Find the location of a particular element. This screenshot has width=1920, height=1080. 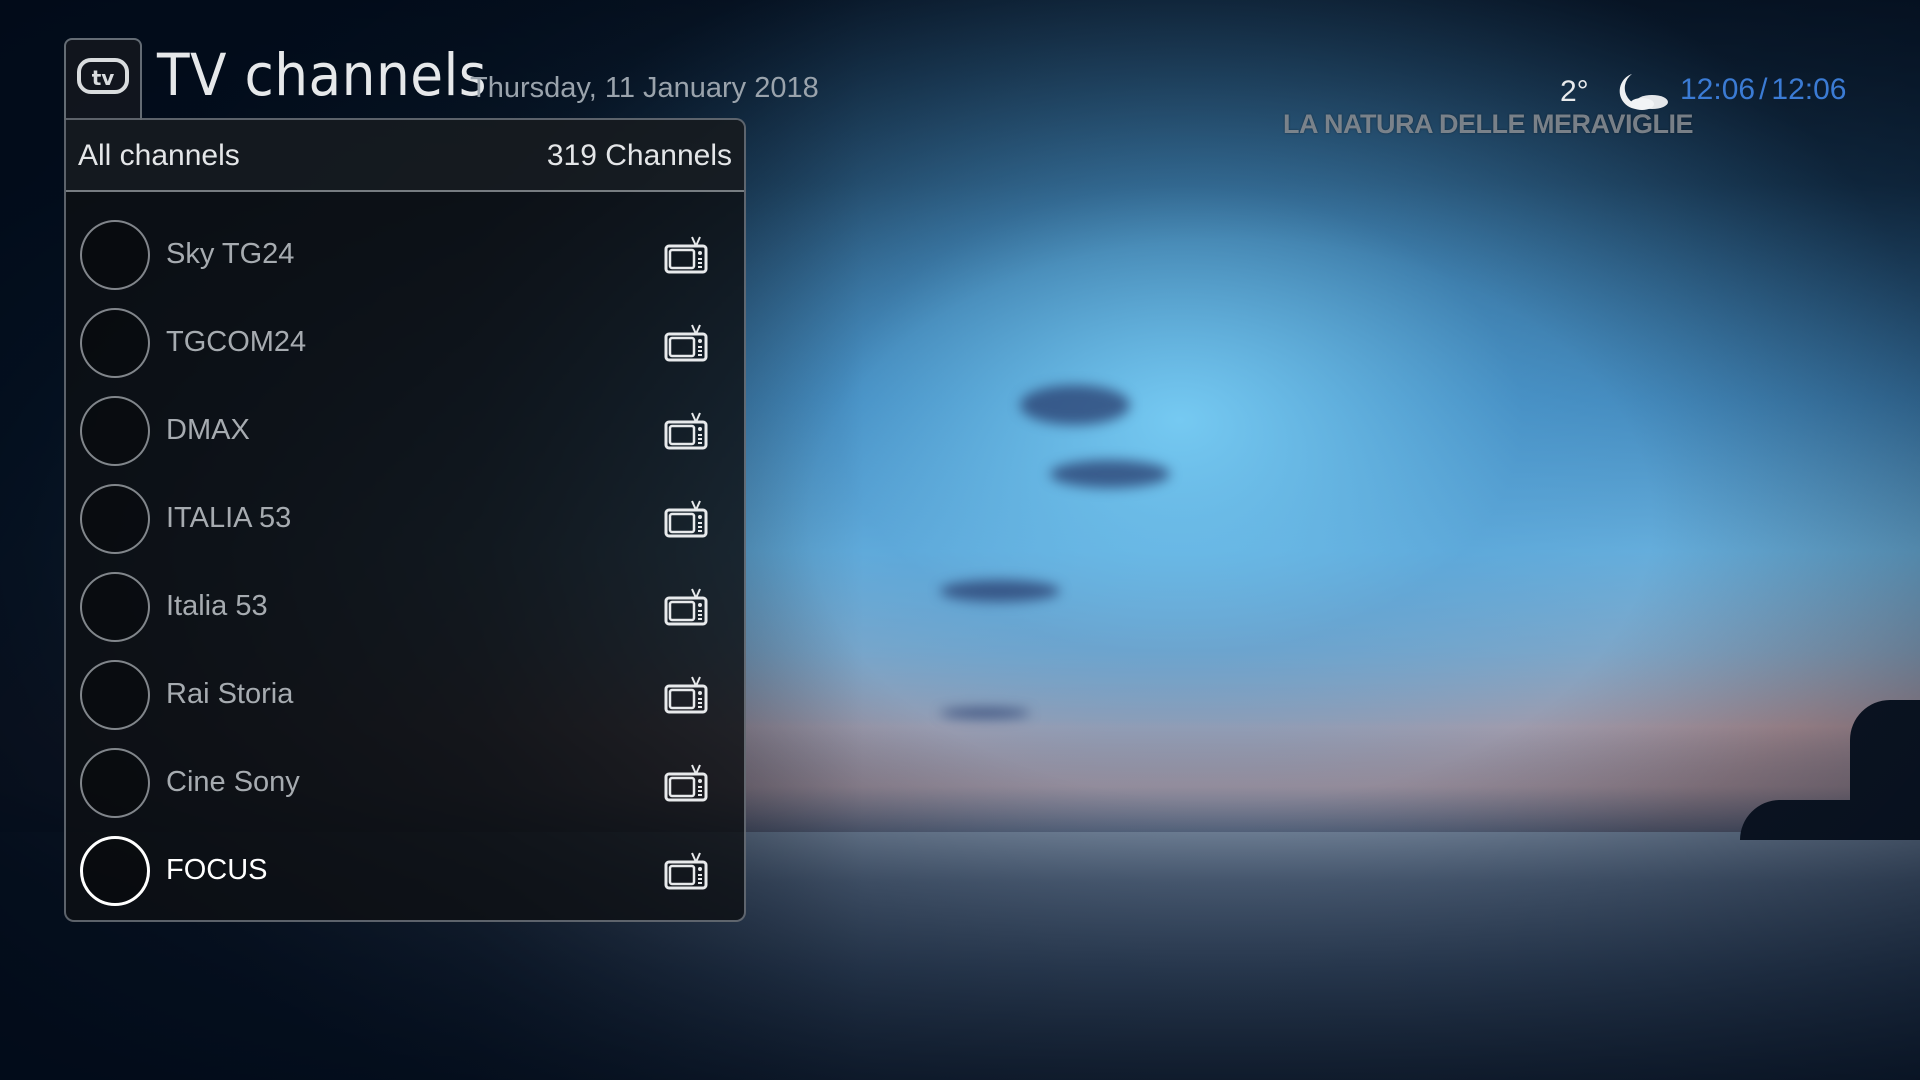

tv-logo-glyph: tv is located at coordinates (103, 76).